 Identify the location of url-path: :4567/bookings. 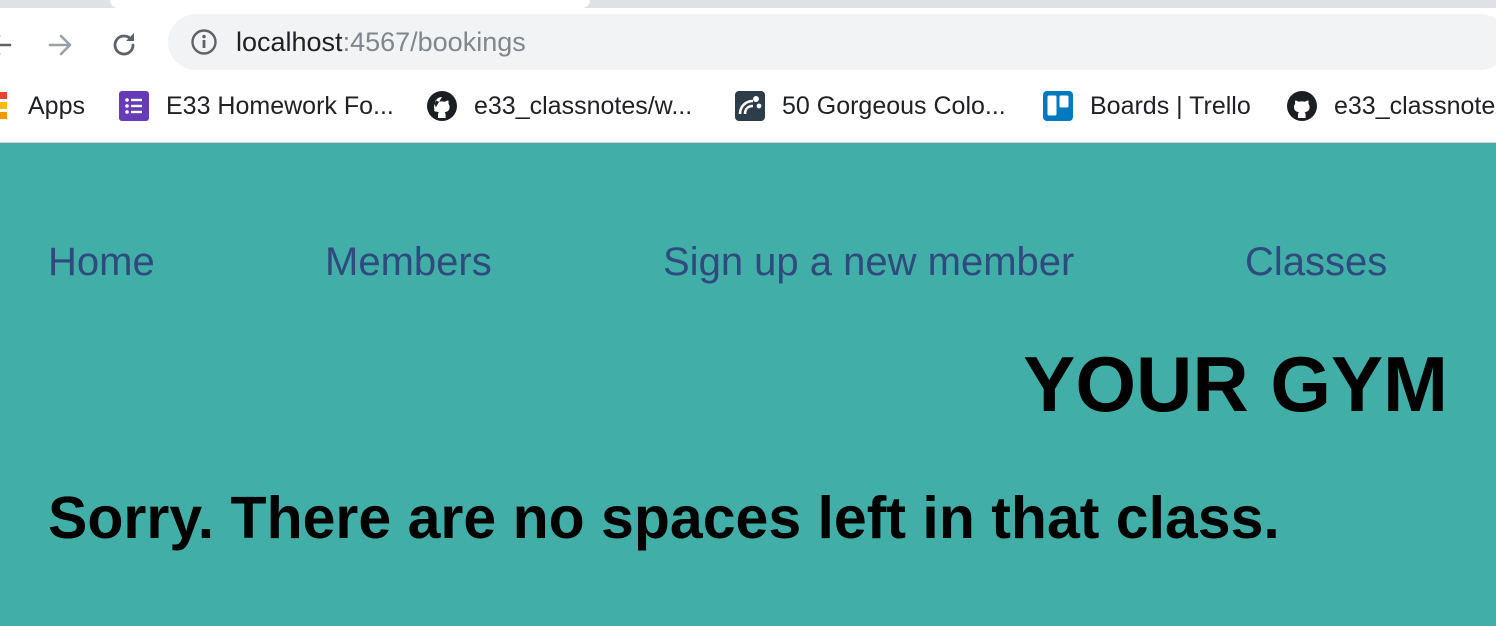
(434, 42).